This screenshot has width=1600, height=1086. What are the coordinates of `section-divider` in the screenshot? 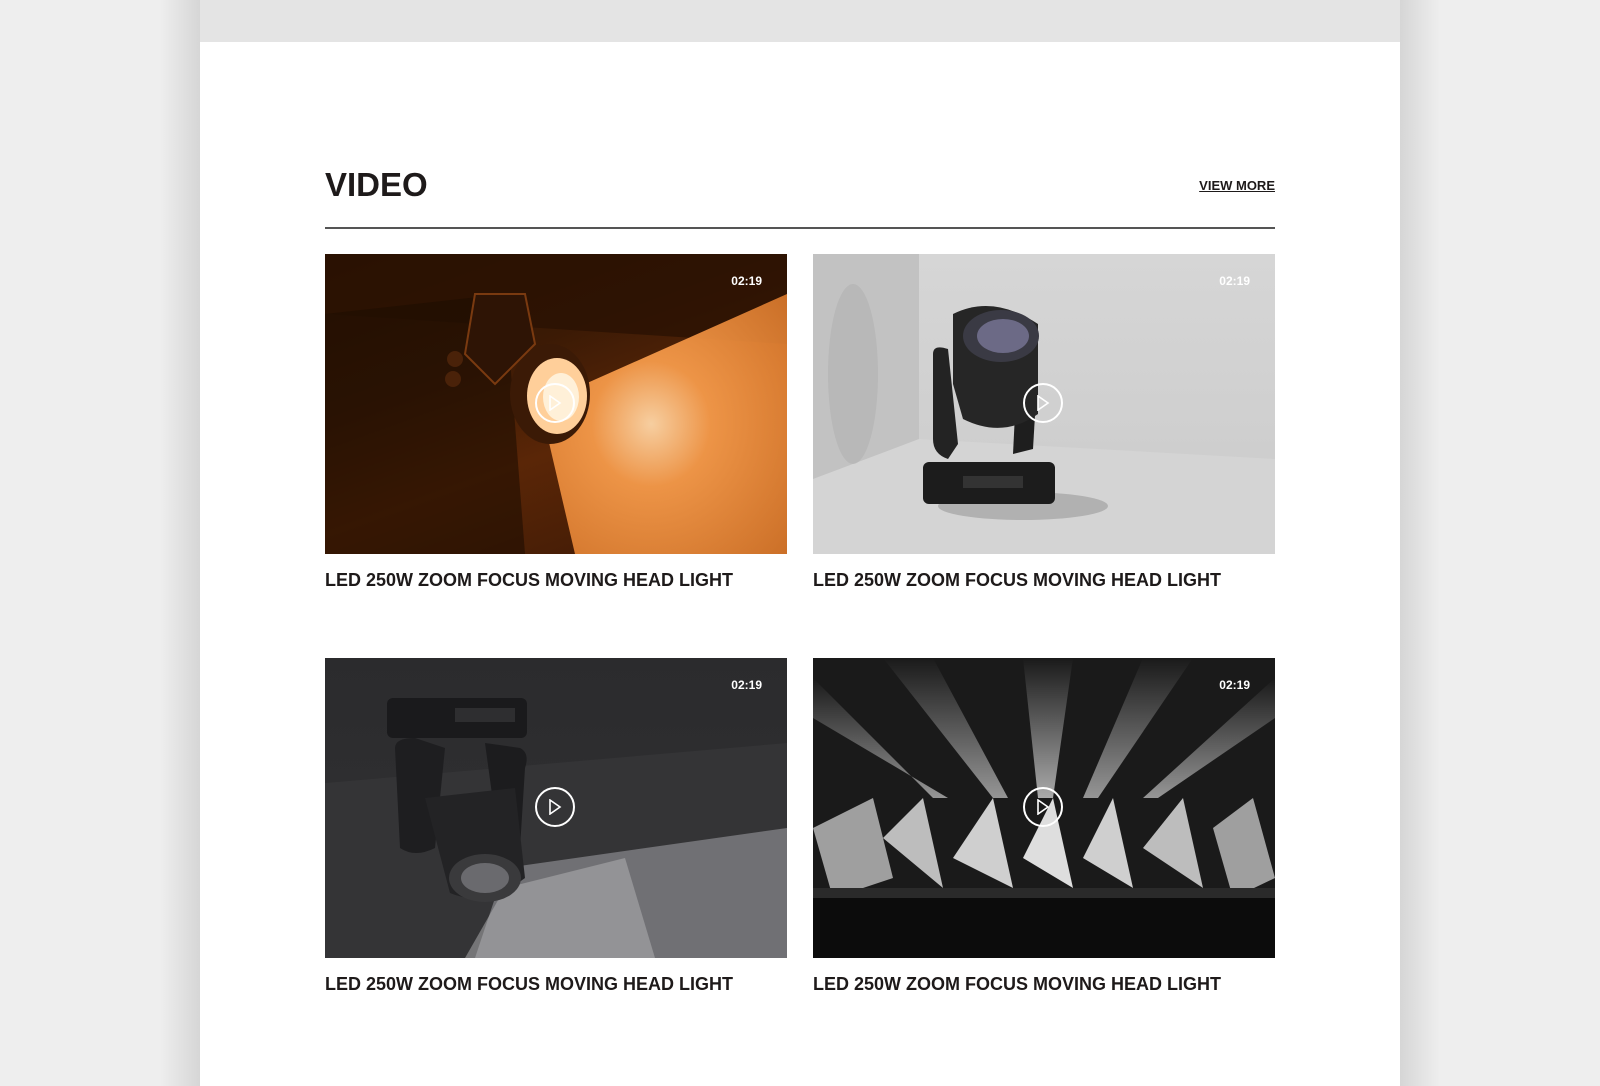 It's located at (800, 228).